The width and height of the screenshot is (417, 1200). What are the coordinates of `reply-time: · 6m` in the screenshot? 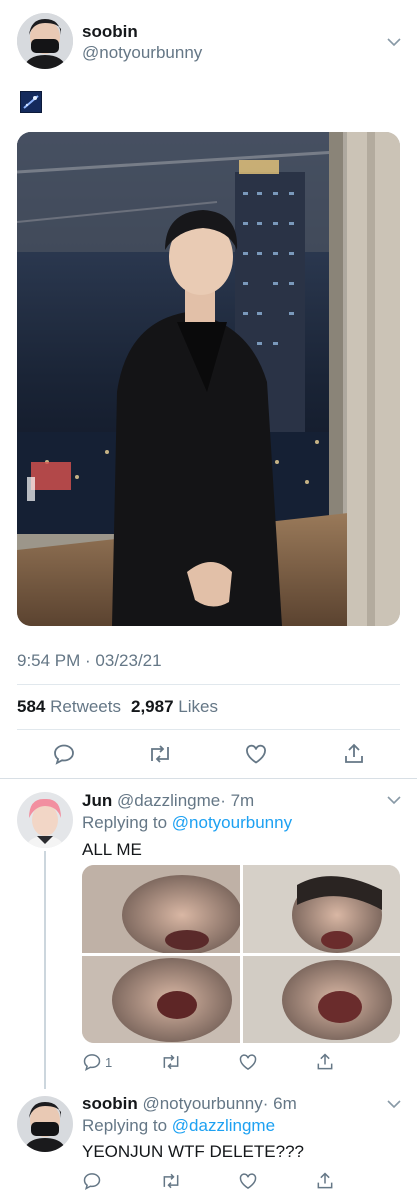 It's located at (279, 1103).